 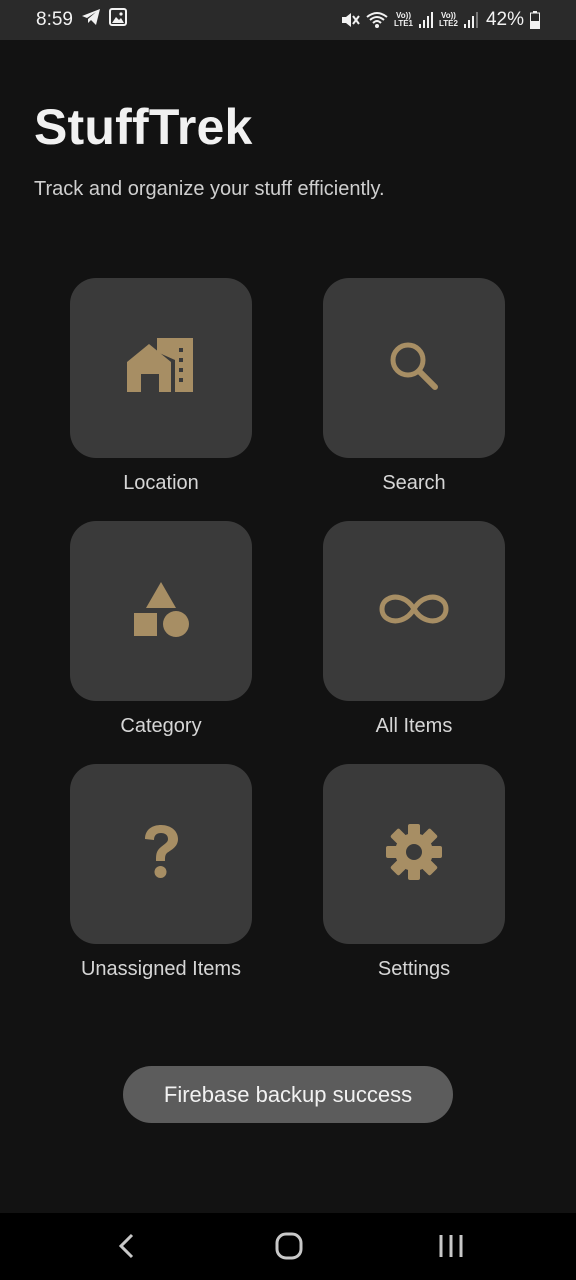 I want to click on shapes-icon, so click(x=161, y=611).